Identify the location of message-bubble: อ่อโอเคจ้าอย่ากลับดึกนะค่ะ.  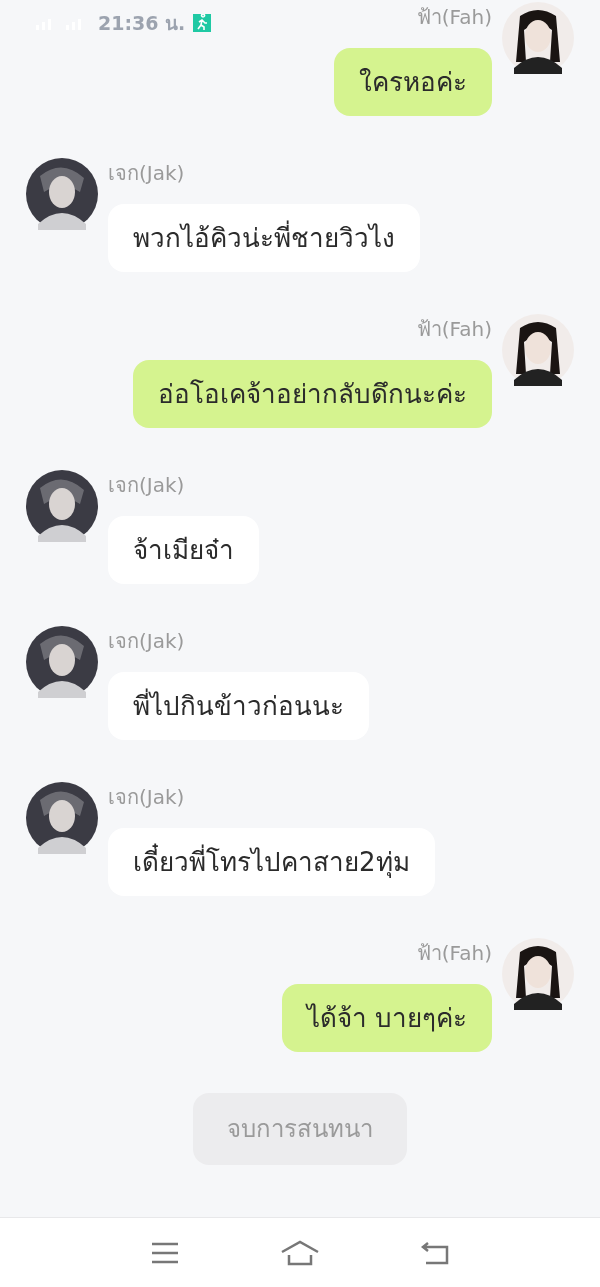
(312, 394).